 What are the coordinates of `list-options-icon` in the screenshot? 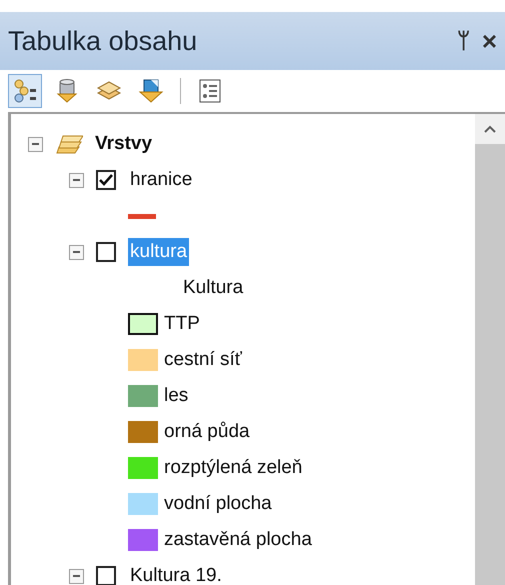 It's located at (210, 91).